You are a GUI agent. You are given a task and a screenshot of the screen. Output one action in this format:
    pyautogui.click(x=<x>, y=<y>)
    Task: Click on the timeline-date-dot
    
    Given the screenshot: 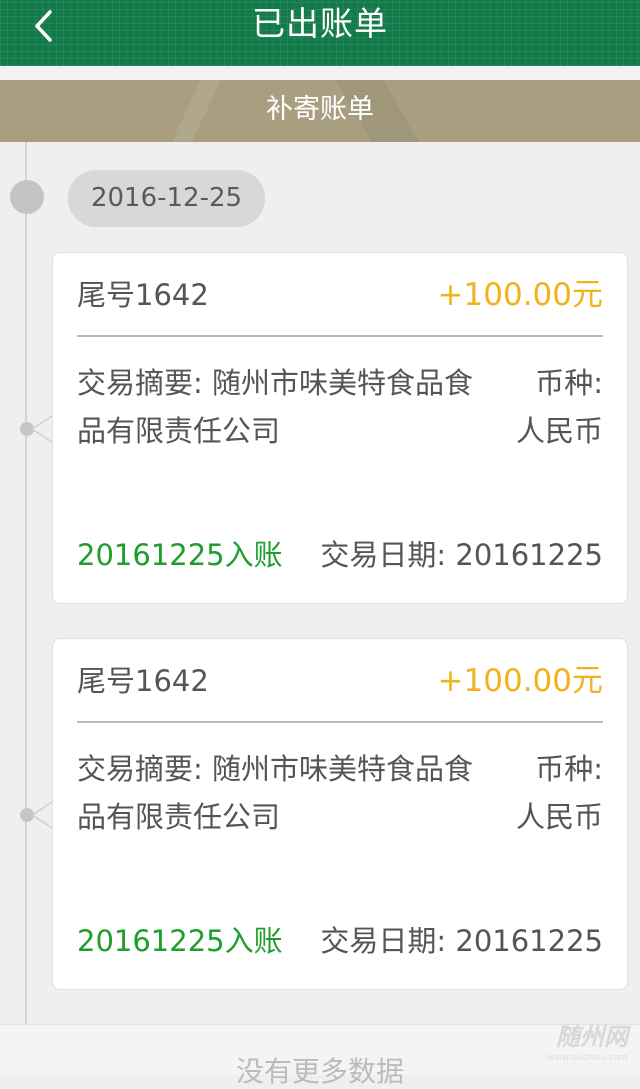 What is the action you would take?
    pyautogui.click(x=27, y=197)
    